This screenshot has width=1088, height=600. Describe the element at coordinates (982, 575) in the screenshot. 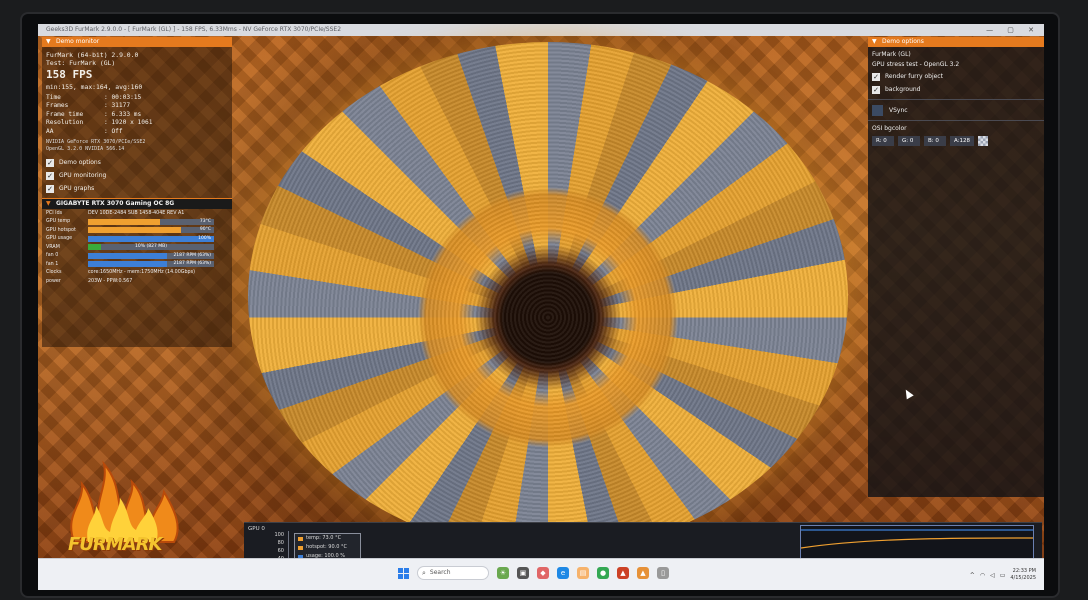

I see `wifi-icon: ◠` at that location.